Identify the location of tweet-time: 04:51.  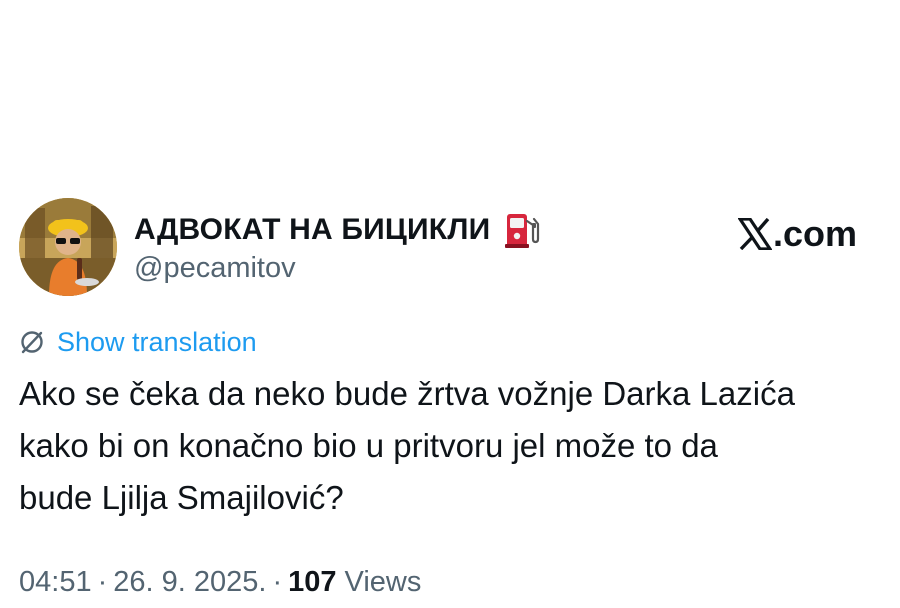
(55, 582).